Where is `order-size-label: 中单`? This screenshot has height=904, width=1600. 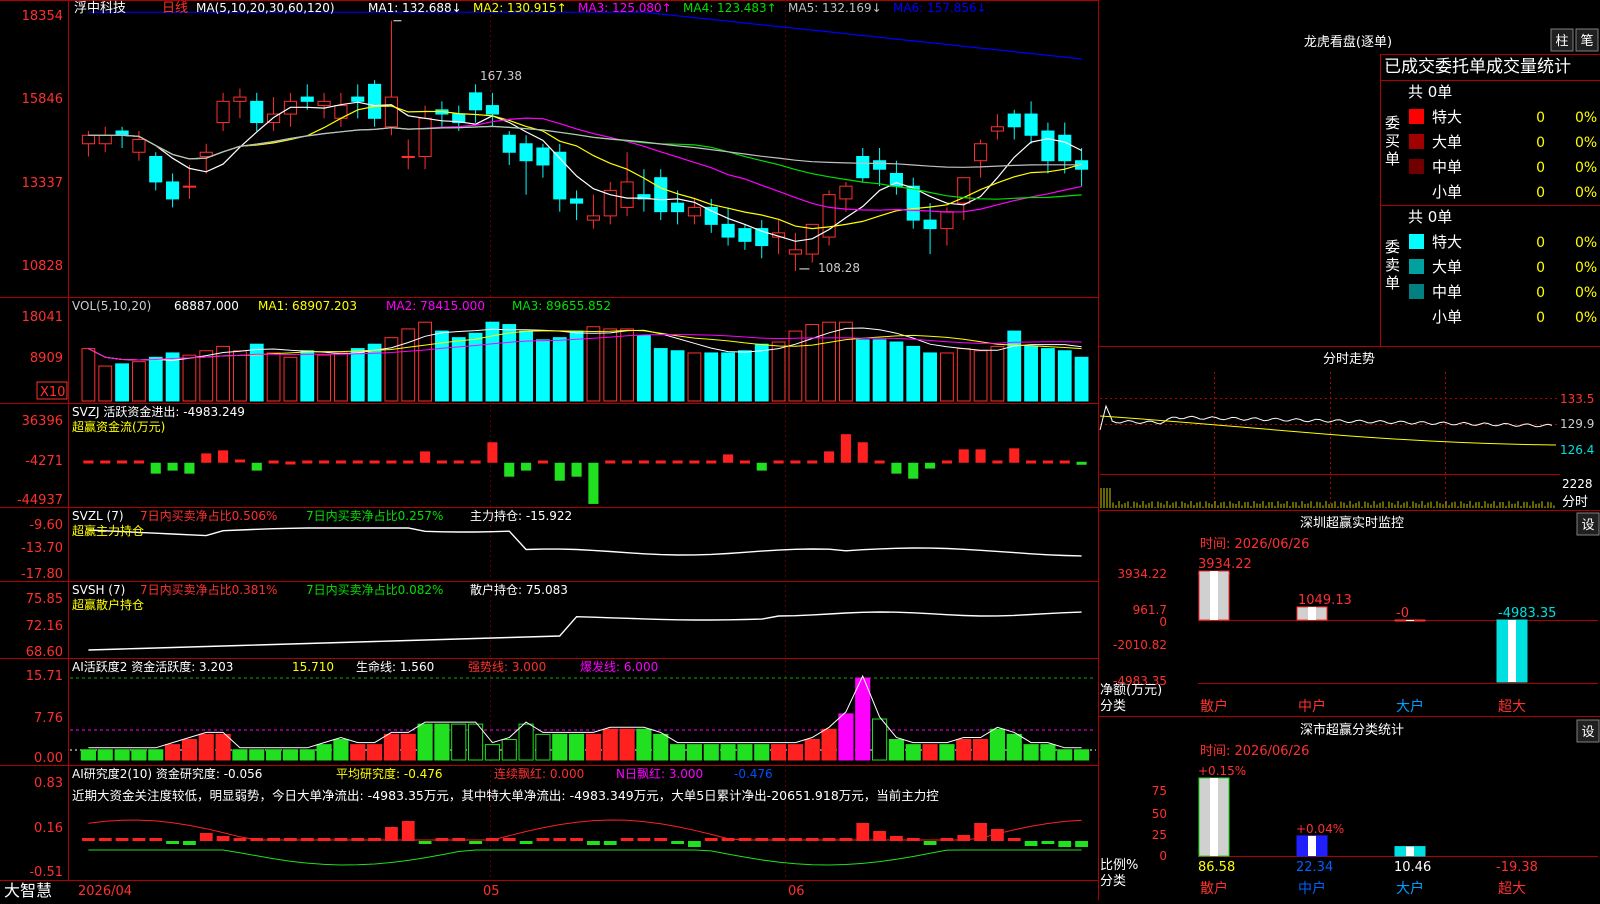 order-size-label: 中单 is located at coordinates (1447, 167).